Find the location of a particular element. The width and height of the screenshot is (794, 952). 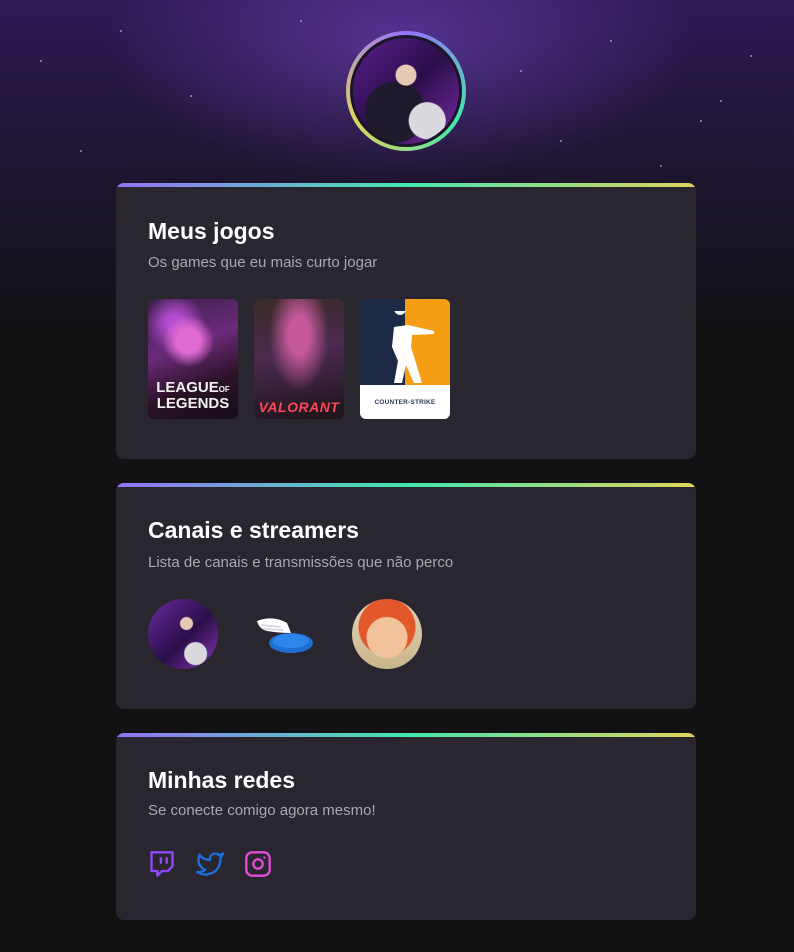

social-list is located at coordinates (210, 864).